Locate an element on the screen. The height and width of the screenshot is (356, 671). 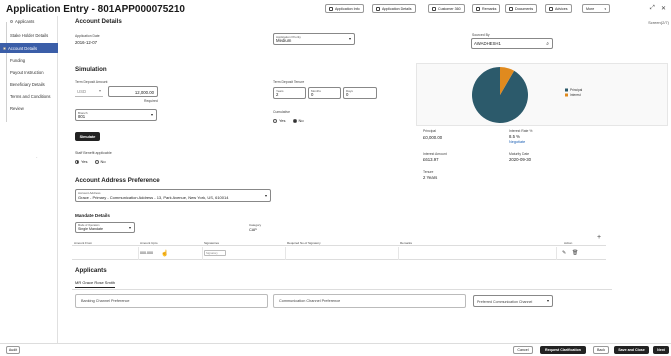
mandate-details-title: Mandate Details is located at coordinates (92, 215).